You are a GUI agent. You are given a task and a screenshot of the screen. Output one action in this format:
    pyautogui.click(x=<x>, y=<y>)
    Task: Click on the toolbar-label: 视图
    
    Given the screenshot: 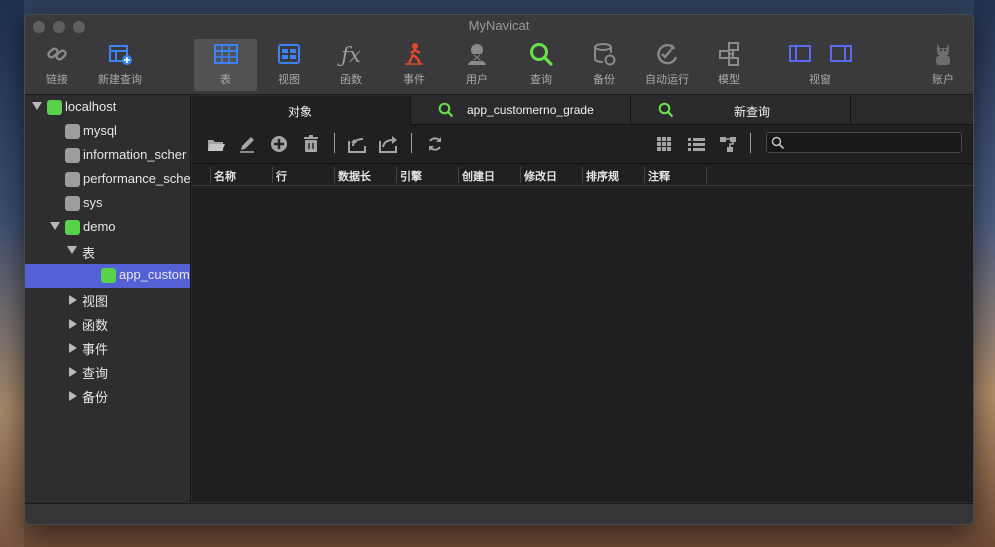 What is the action you would take?
    pyautogui.click(x=289, y=80)
    